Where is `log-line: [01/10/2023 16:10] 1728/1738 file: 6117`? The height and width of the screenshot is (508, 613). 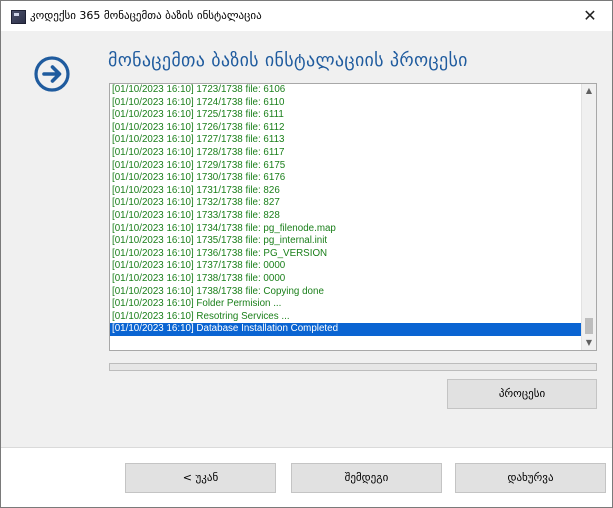
log-line: [01/10/2023 16:10] 1728/1738 file: 6117 is located at coordinates (345, 153).